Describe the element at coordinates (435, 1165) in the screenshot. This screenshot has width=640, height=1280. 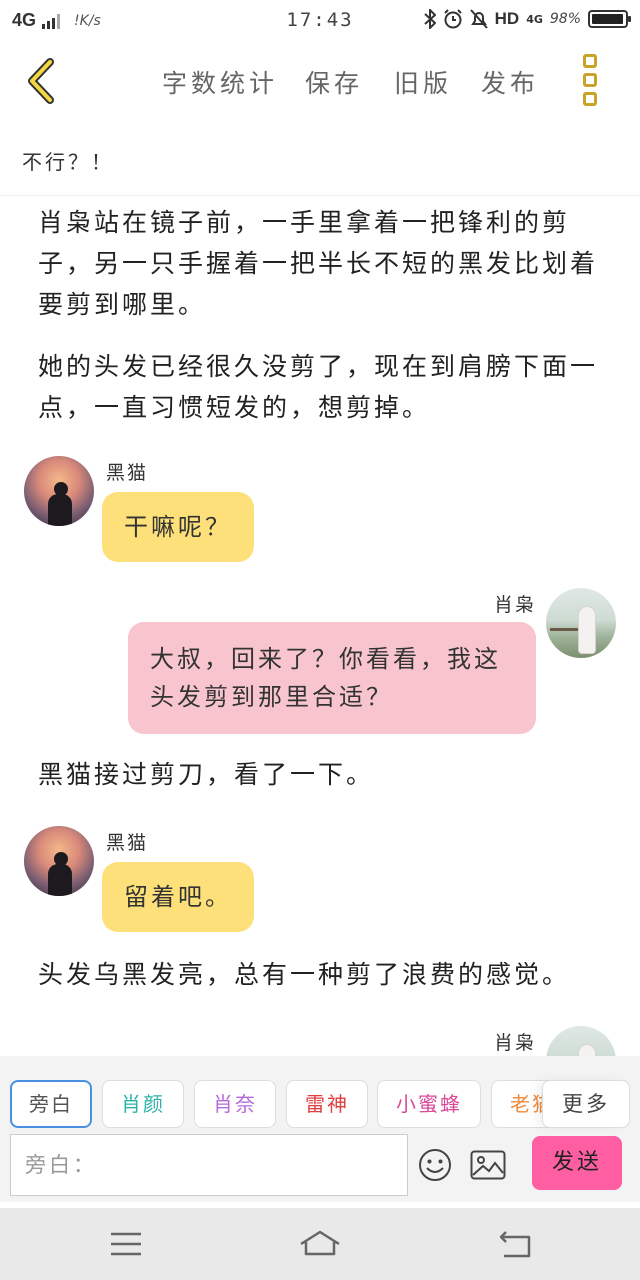
I see `emoji-icon` at that location.